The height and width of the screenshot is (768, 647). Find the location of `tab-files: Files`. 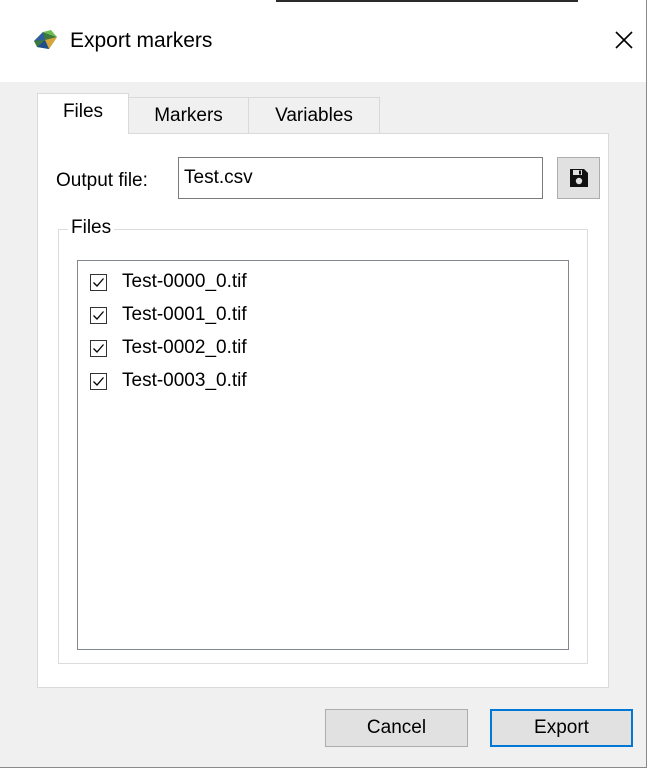

tab-files: Files is located at coordinates (83, 113).